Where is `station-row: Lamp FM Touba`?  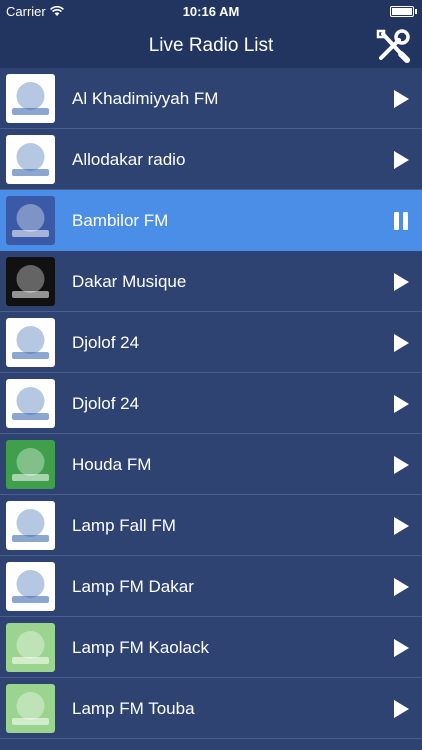
station-row: Lamp FM Touba is located at coordinates (211, 708).